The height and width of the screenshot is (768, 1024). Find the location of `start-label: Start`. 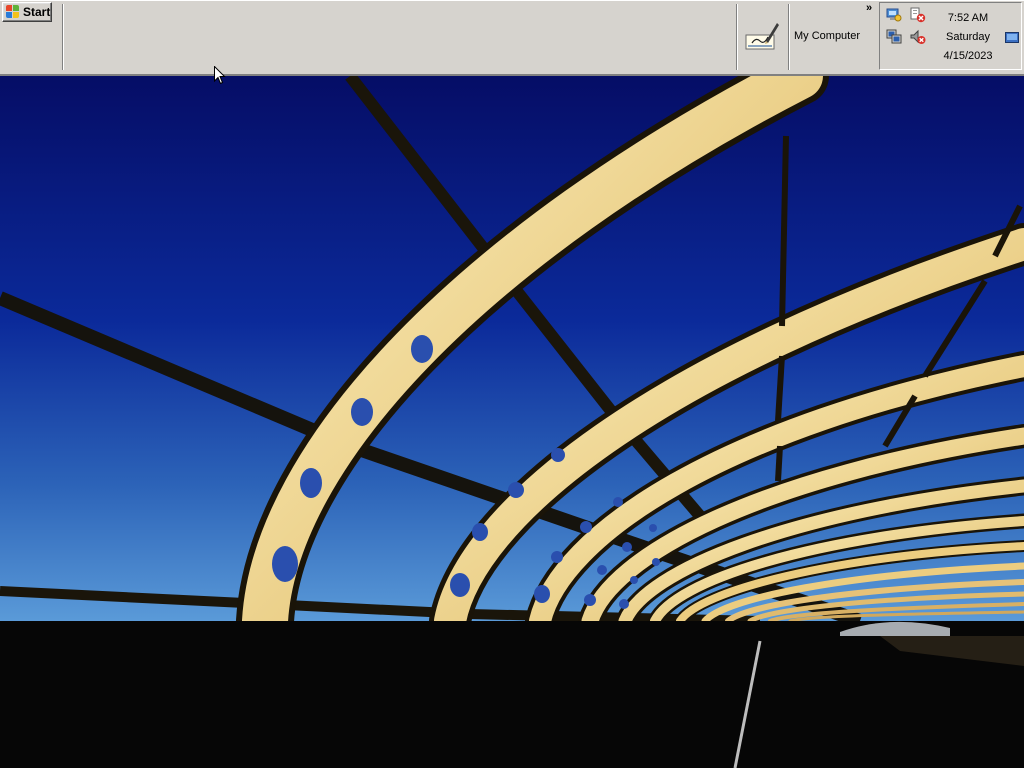

start-label: Start is located at coordinates (37, 12).